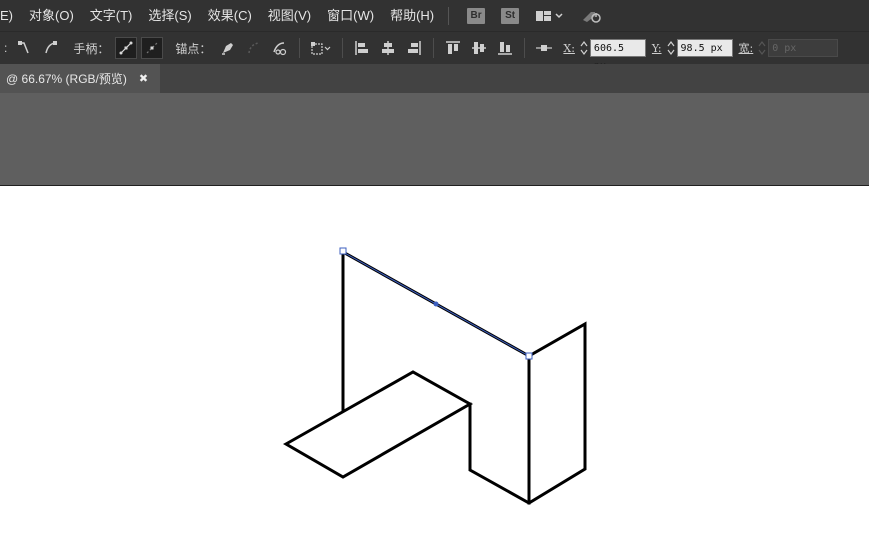  I want to click on anchor-point-end, so click(529, 356).